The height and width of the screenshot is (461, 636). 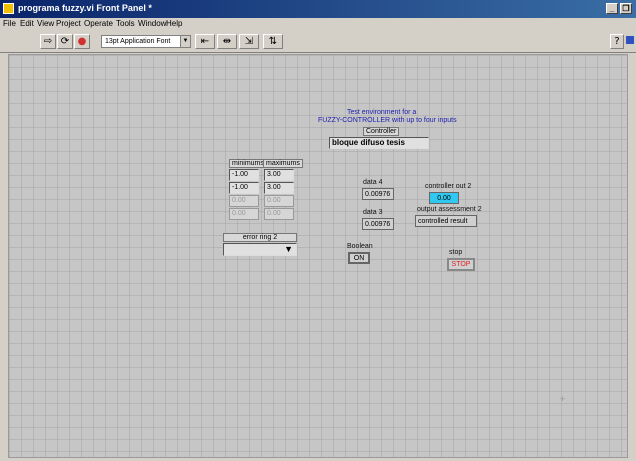 I want to click on menu-tools: Tools, so click(x=125, y=23).